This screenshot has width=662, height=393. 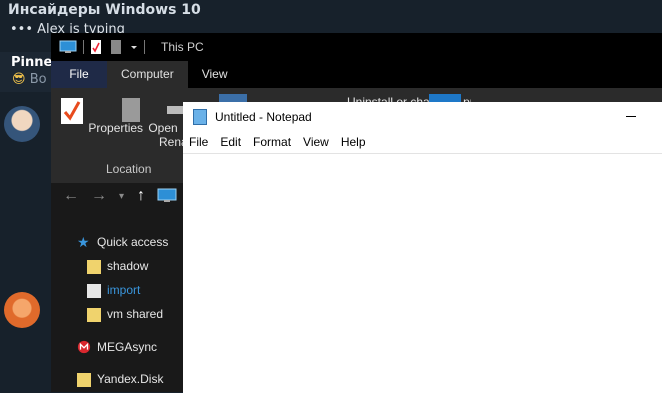 I want to click on nav-item-quick-access: ★ Quick access, so click(x=122, y=242).